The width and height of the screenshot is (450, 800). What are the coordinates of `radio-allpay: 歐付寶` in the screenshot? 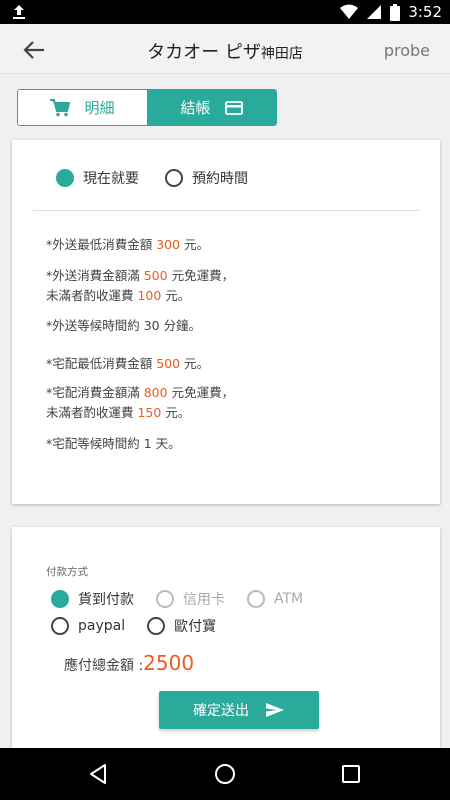 It's located at (181, 626).